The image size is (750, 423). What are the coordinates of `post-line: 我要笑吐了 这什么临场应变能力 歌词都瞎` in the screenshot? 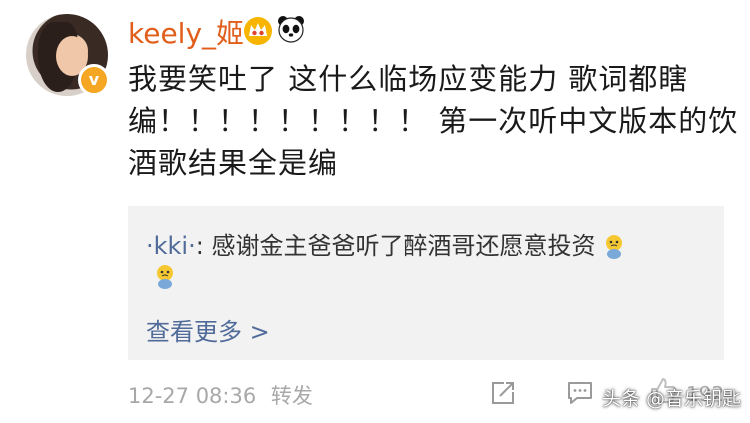 It's located at (408, 79).